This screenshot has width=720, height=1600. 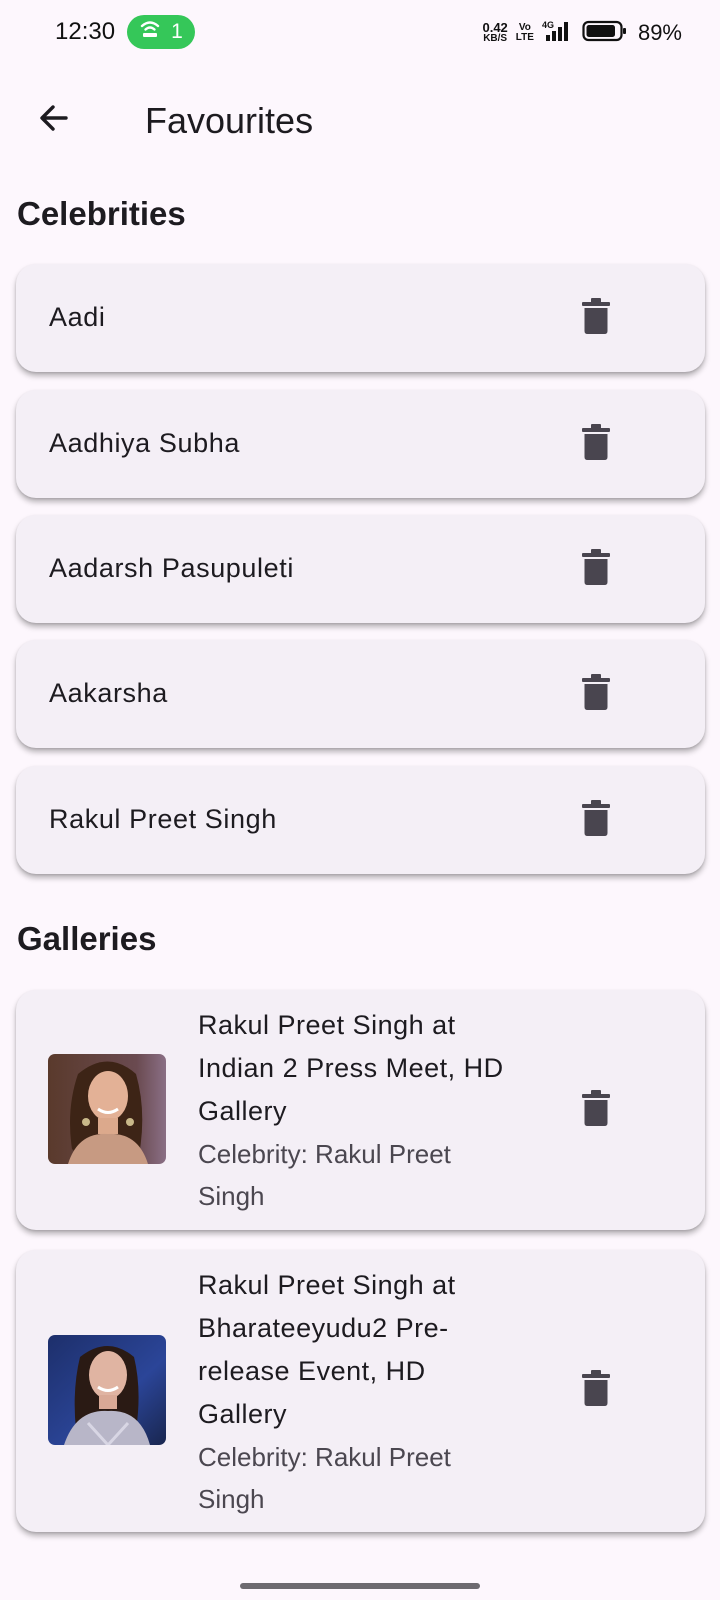 I want to click on status-time: 12:30, so click(x=85, y=31).